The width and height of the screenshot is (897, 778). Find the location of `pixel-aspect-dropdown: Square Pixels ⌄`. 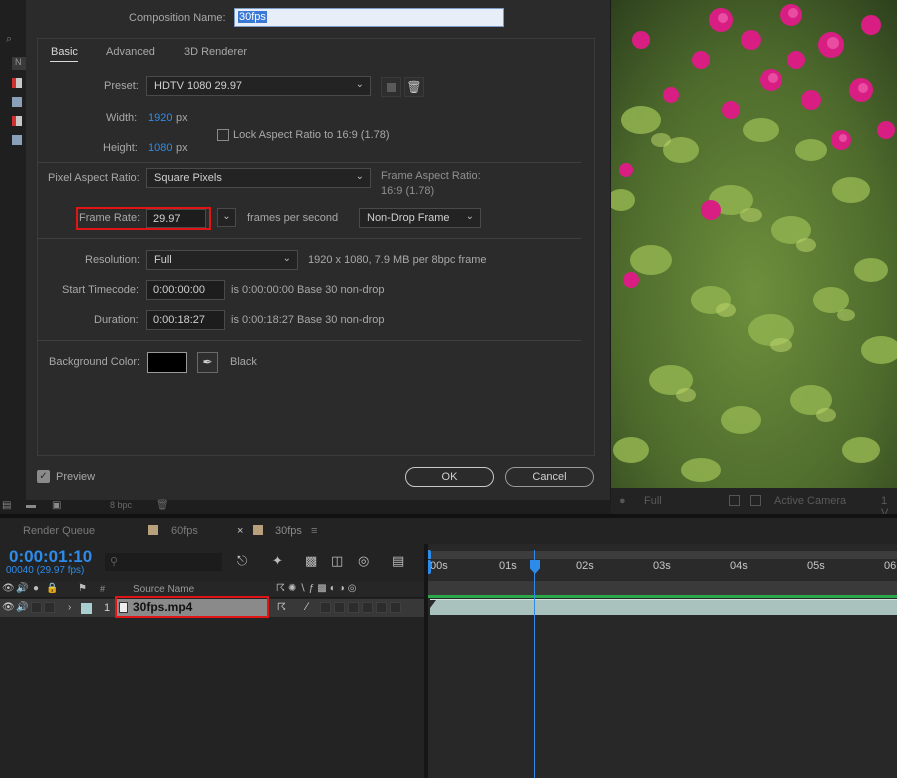

pixel-aspect-dropdown: Square Pixels ⌄ is located at coordinates (258, 178).